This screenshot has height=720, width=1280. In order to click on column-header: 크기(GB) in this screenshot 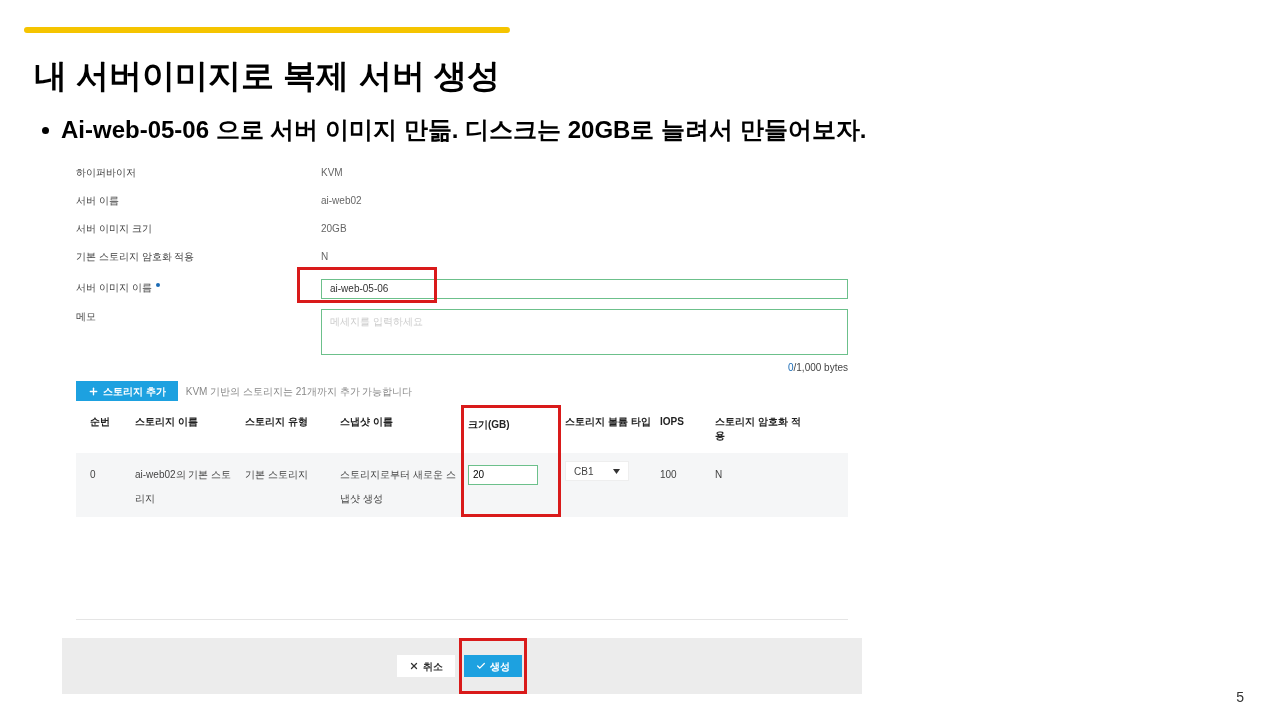, I will do `click(489, 425)`.